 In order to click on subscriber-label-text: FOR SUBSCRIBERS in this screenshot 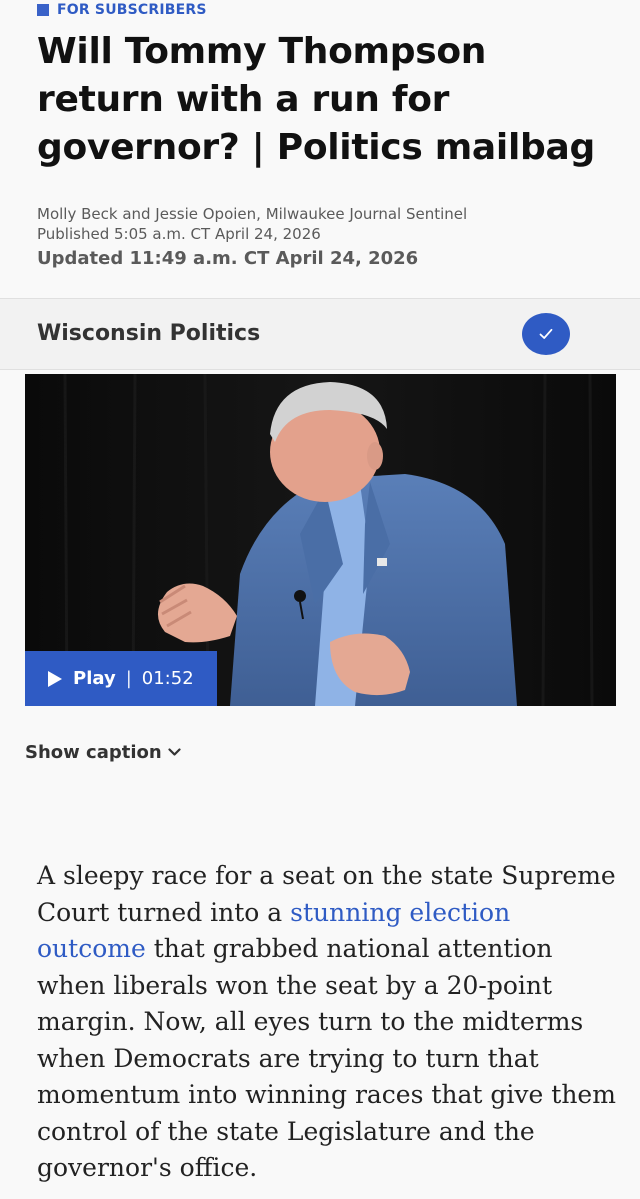, I will do `click(132, 10)`.